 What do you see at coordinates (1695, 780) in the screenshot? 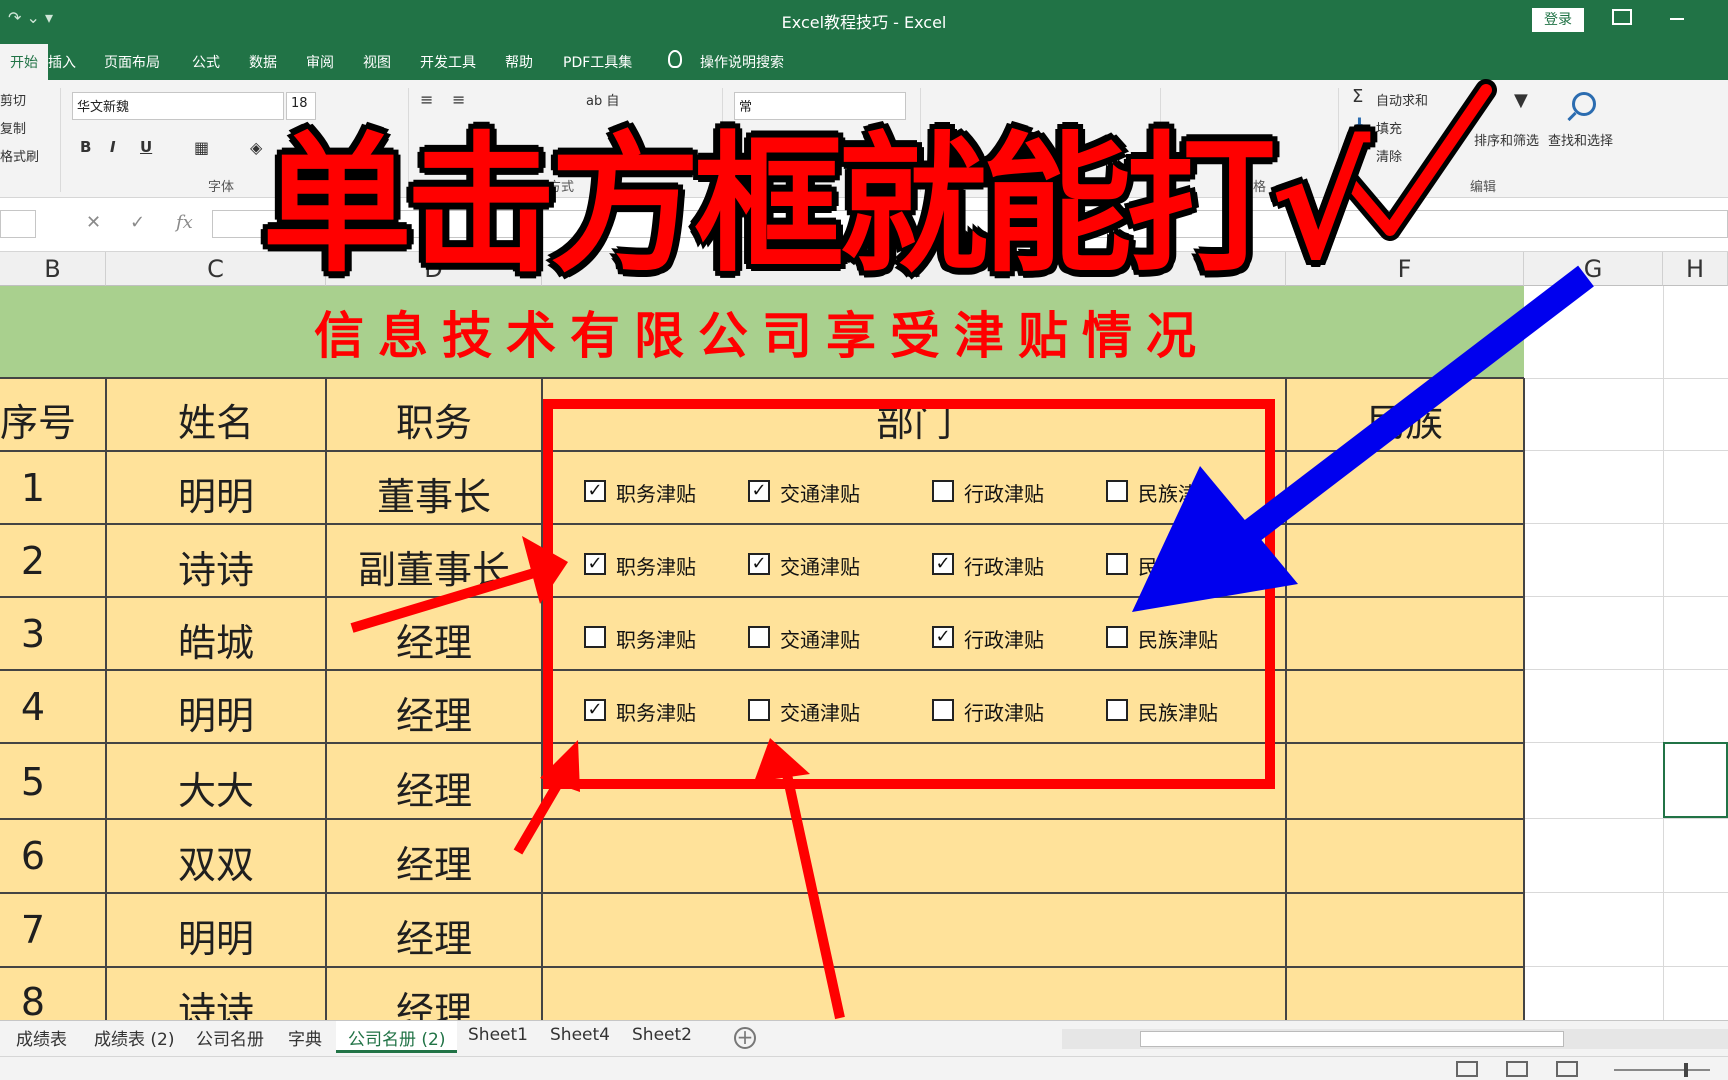
I see `selected-cell` at bounding box center [1695, 780].